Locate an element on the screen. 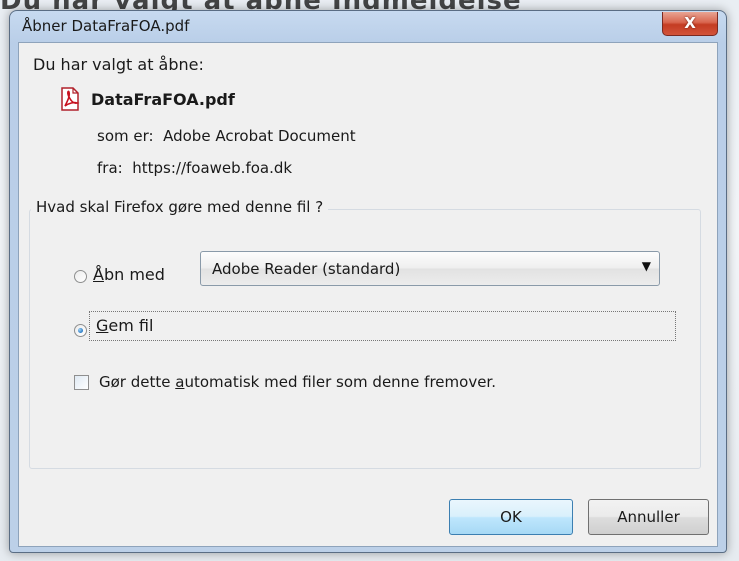 The width and height of the screenshot is (739, 561). file-source-value: https://foaweb.foa.dk is located at coordinates (212, 168).